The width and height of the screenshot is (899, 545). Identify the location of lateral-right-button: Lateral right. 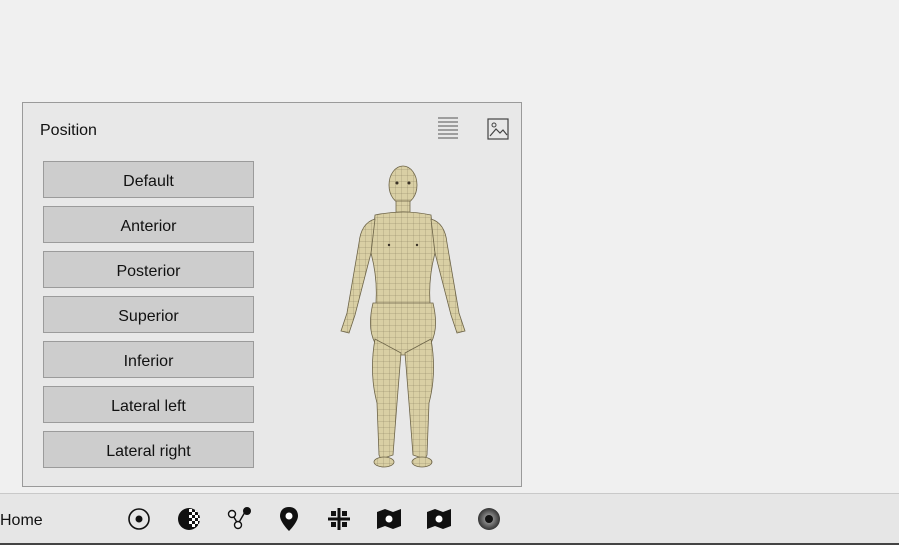
(148, 449).